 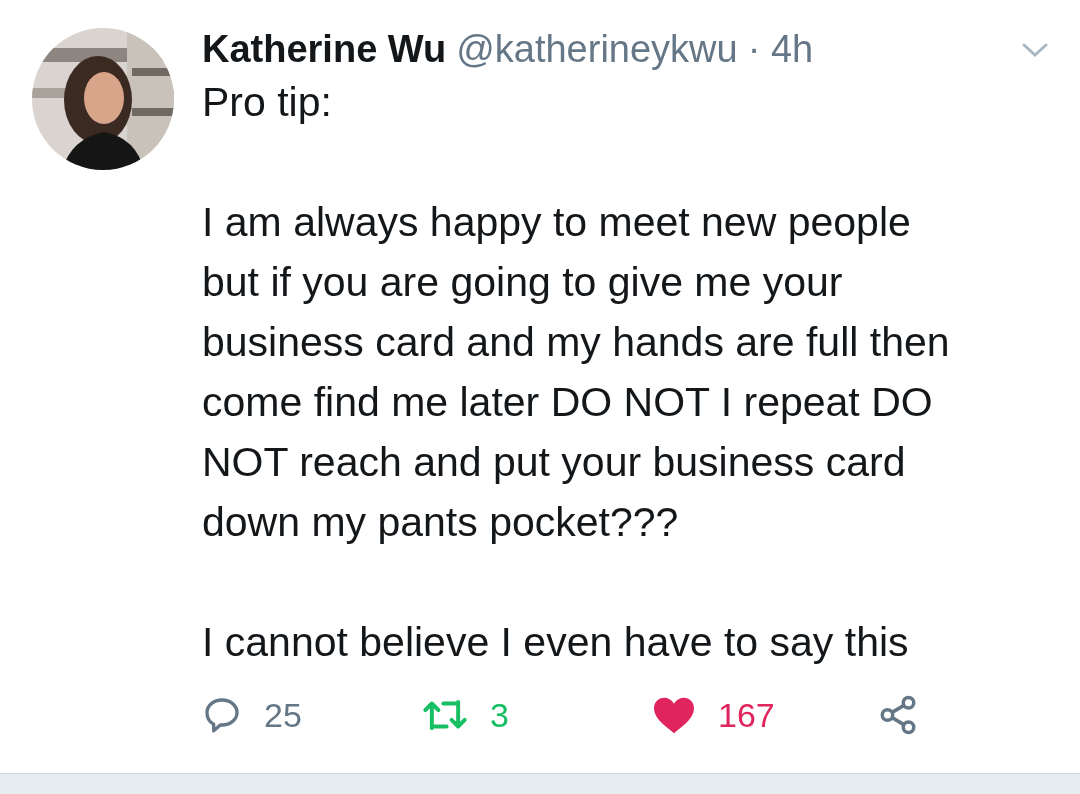 What do you see at coordinates (780, 49) in the screenshot?
I see `tweet-time: · 4h` at bounding box center [780, 49].